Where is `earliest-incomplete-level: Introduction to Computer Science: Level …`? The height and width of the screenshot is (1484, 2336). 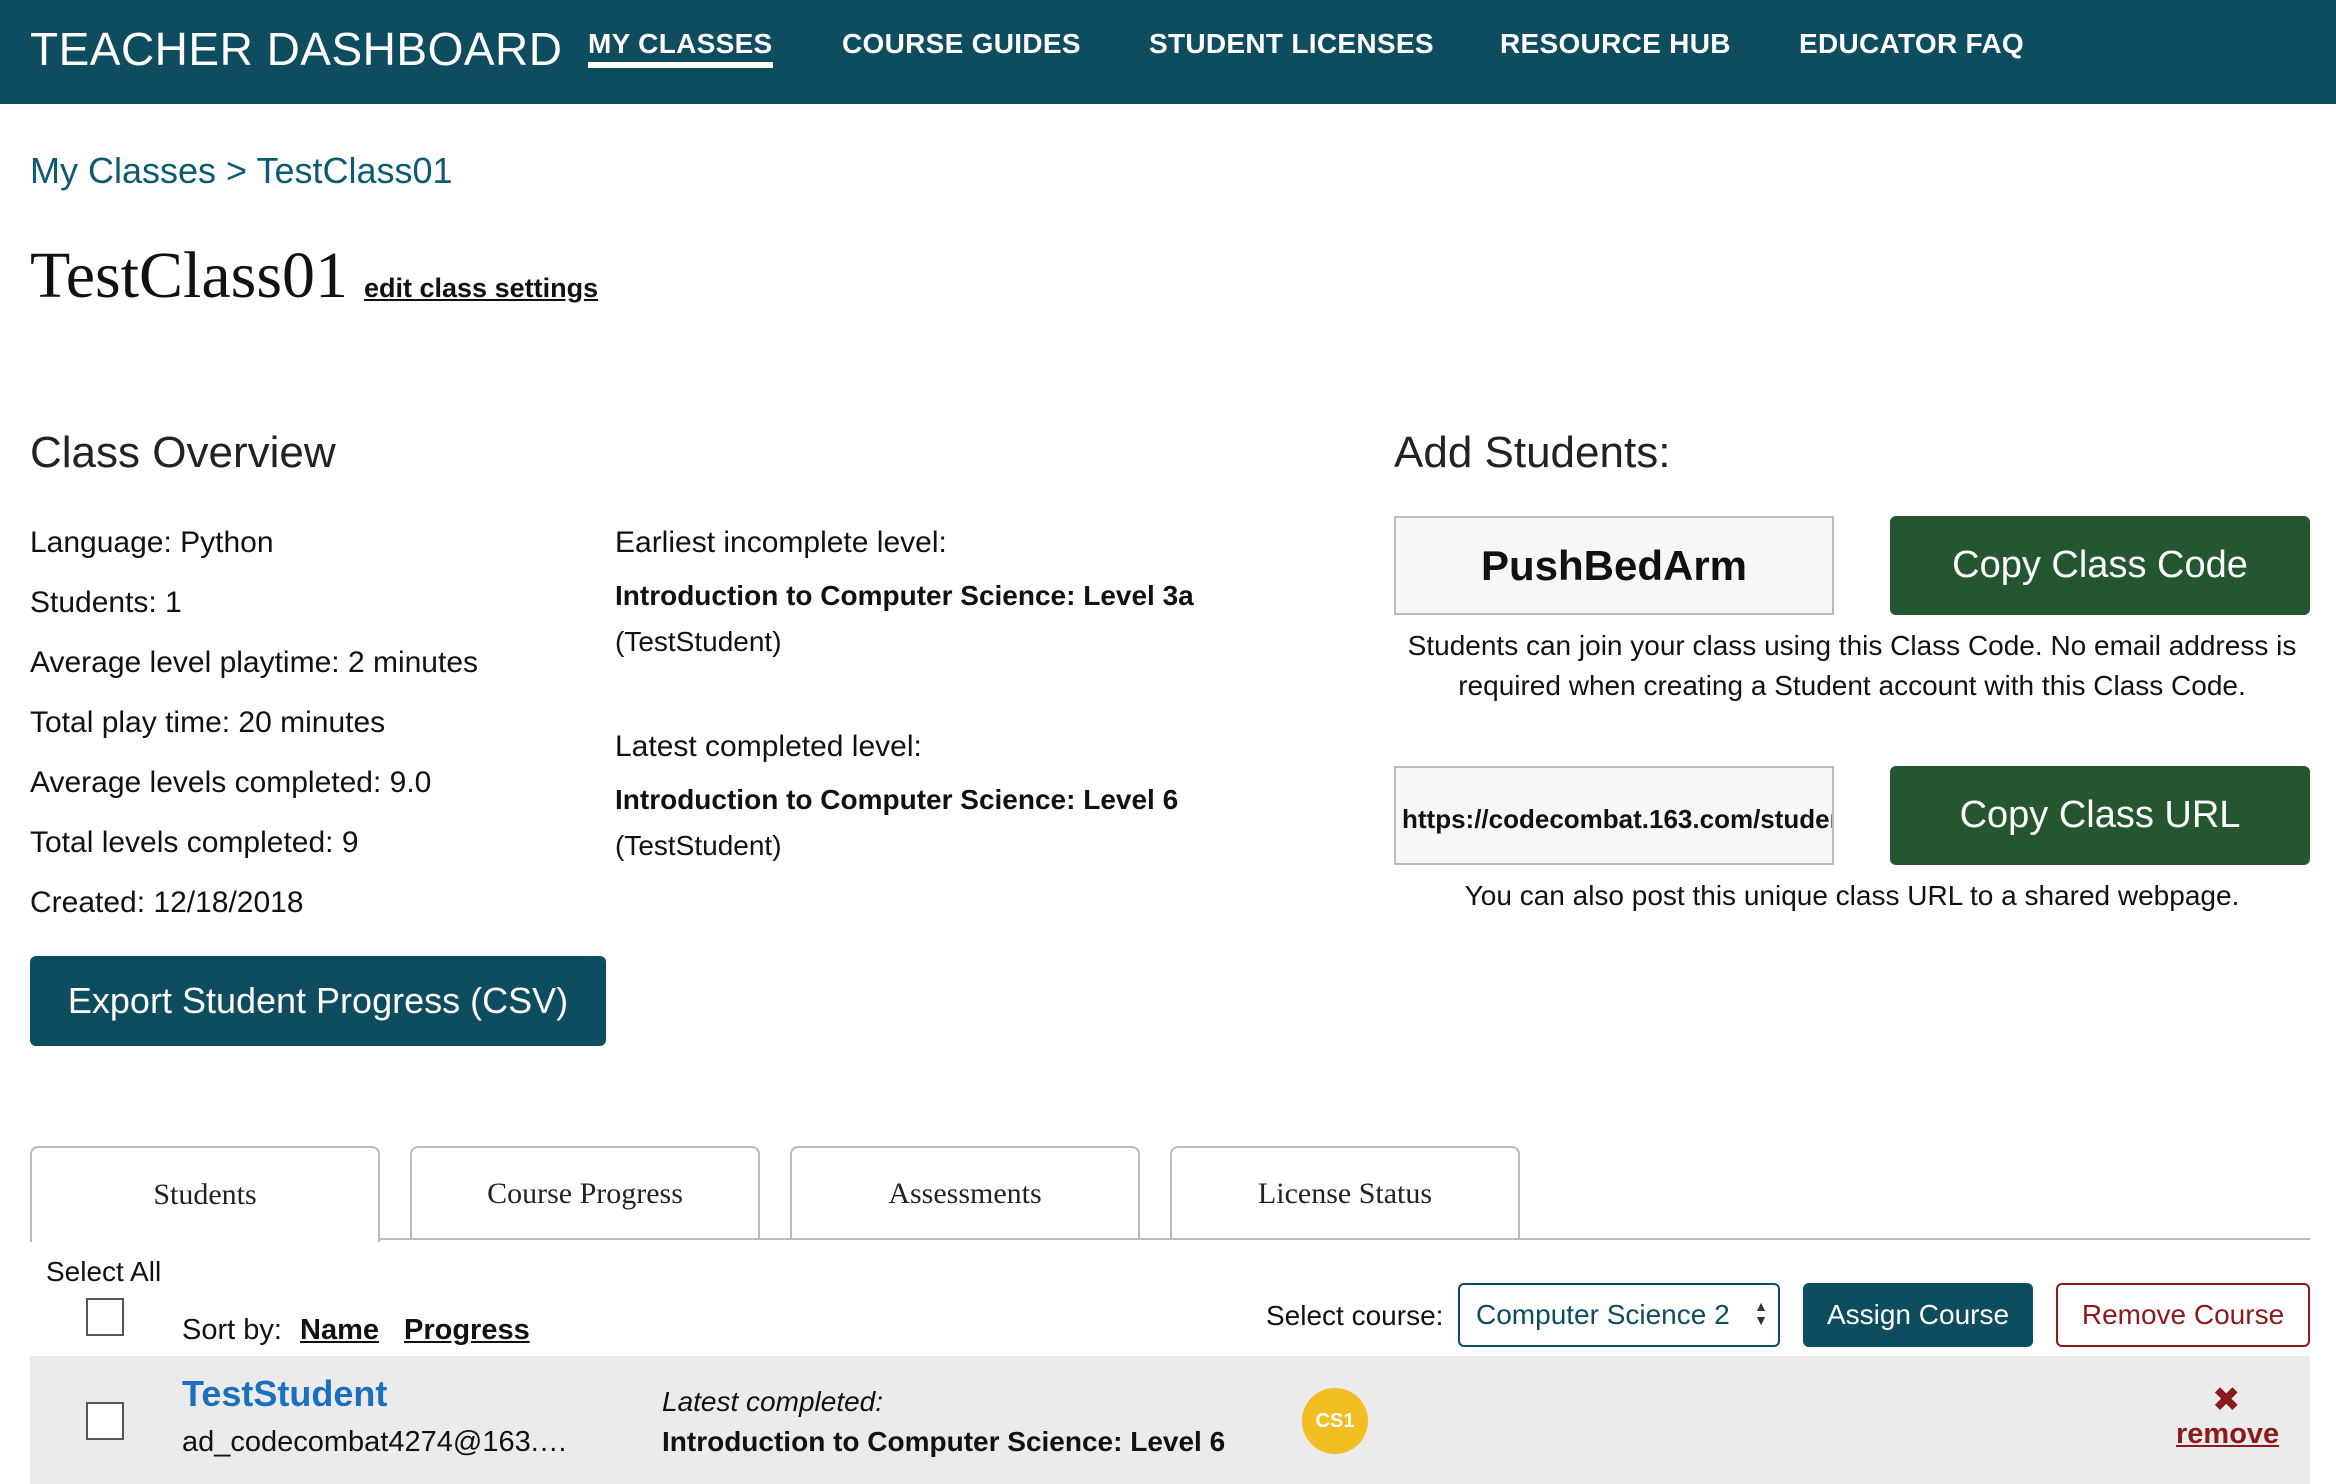 earliest-incomplete-level: Introduction to Computer Science: Level … is located at coordinates (904, 595).